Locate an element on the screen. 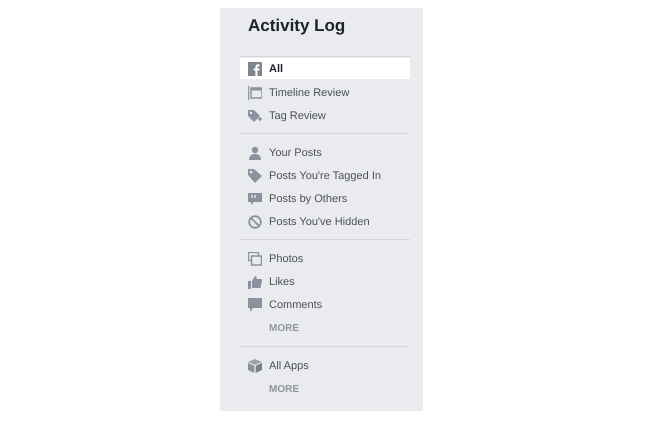 The width and height of the screenshot is (650, 422). menu-item: Posts You've Hidden is located at coordinates (325, 221).